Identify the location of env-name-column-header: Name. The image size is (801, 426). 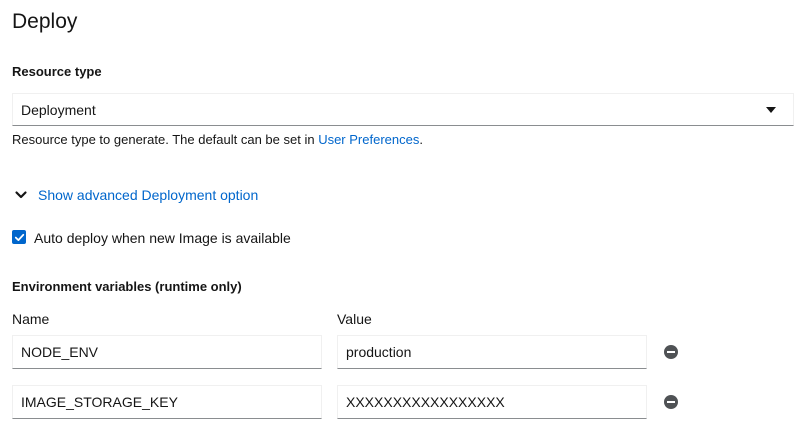
(31, 319).